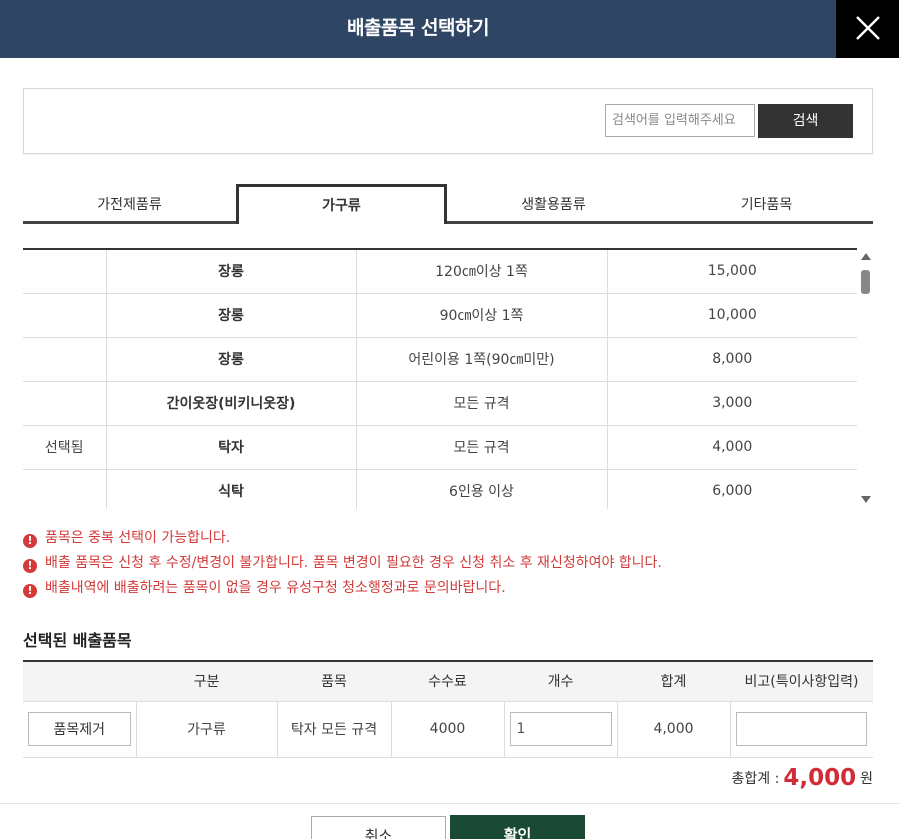 The width and height of the screenshot is (899, 839). Describe the element at coordinates (866, 378) in the screenshot. I see `list-scrollbar` at that location.